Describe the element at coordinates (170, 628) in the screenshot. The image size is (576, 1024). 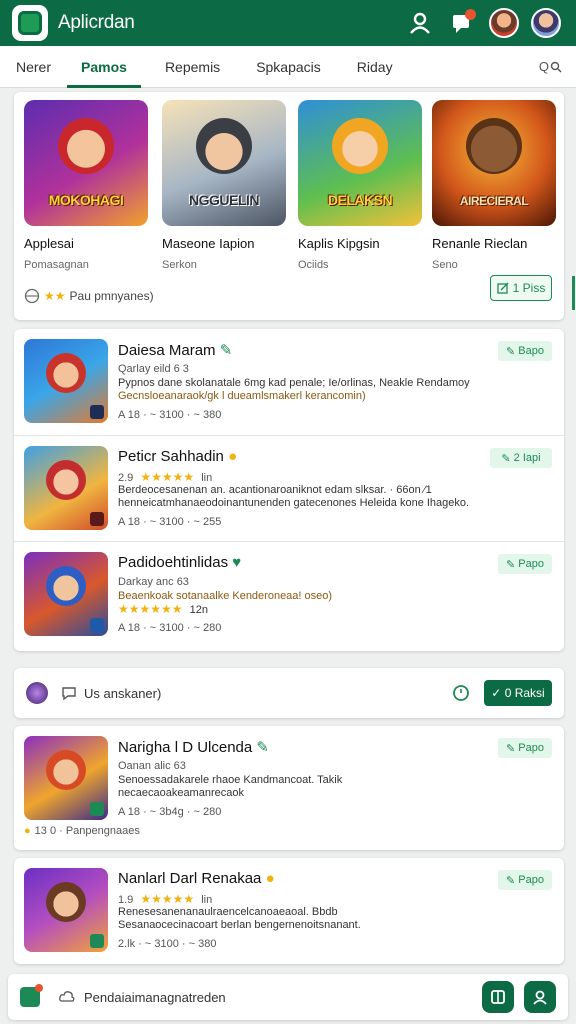
I see `game-stats: A 18 · ~ 3100 · ~ 280` at that location.